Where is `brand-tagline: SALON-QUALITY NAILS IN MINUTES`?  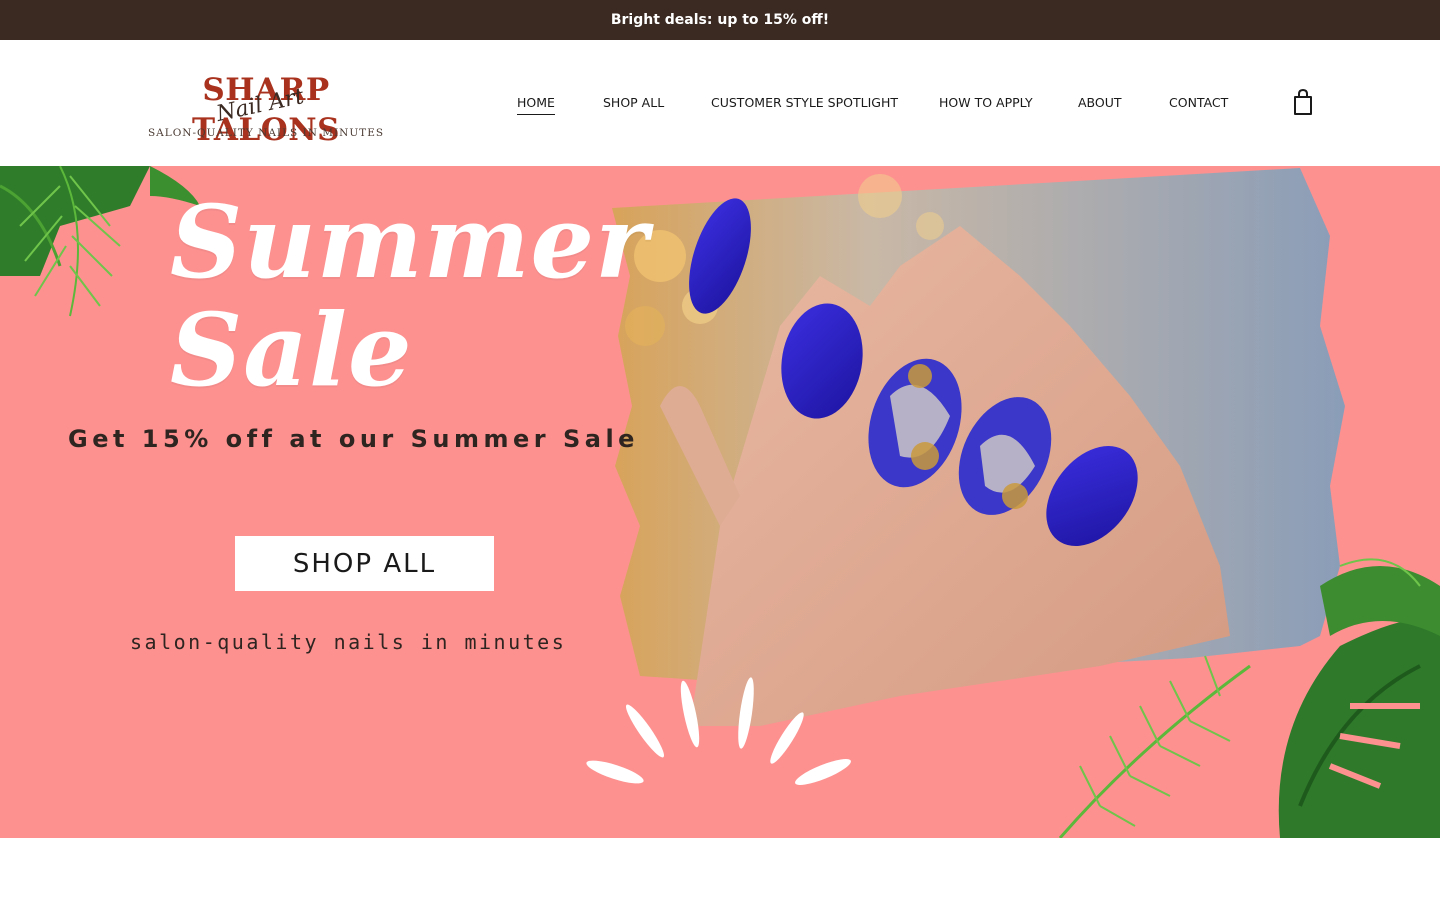
brand-tagline: SALON-QUALITY NAILS IN MINUTES is located at coordinates (266, 133).